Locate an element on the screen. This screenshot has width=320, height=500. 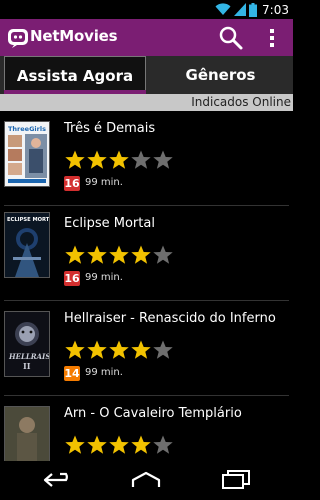
tab-bar: Assista Agora Gêneros is located at coordinates (146, 75).